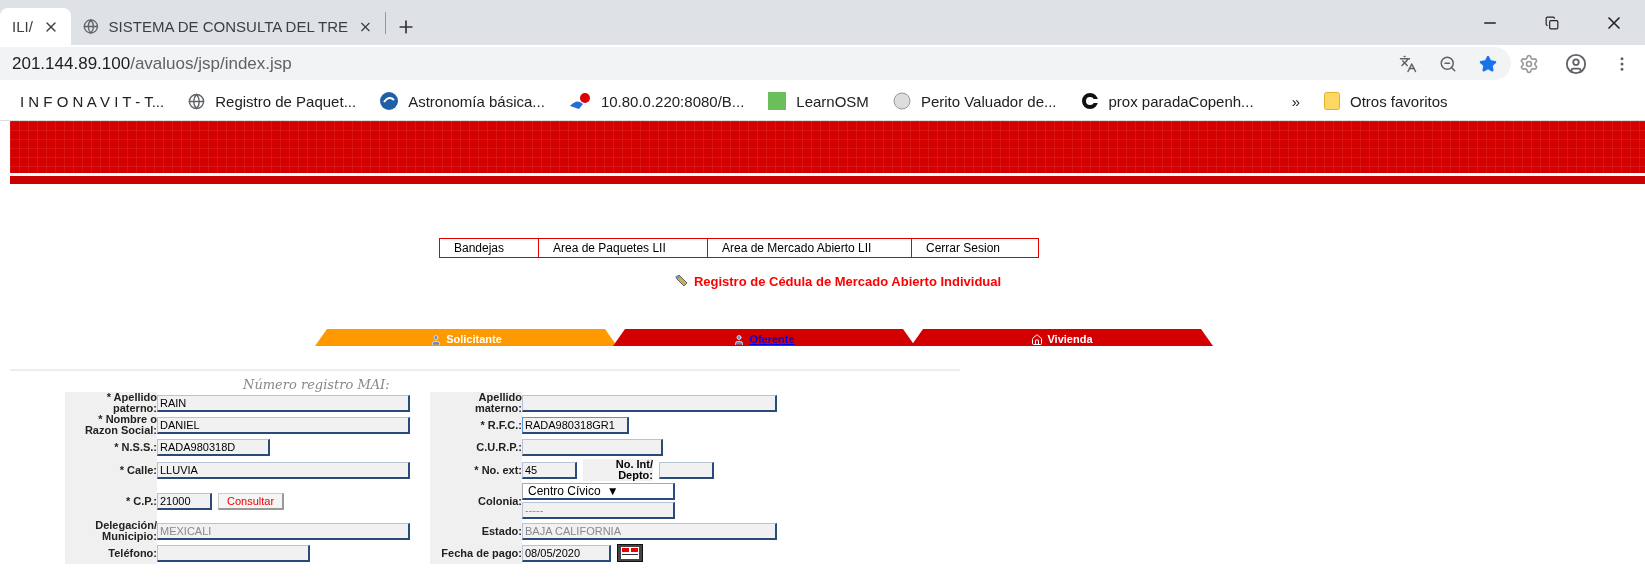 The height and width of the screenshot is (577, 1645). I want to click on nav-link: Area de Paquetes LII, so click(623, 248).